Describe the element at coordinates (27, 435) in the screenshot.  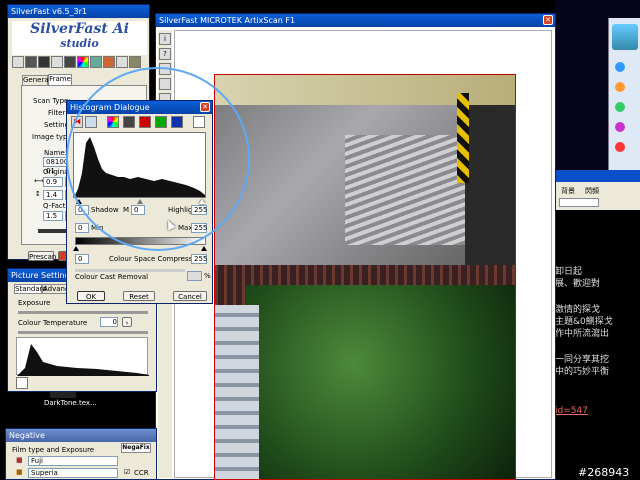
I see `window-title: Negative` at that location.